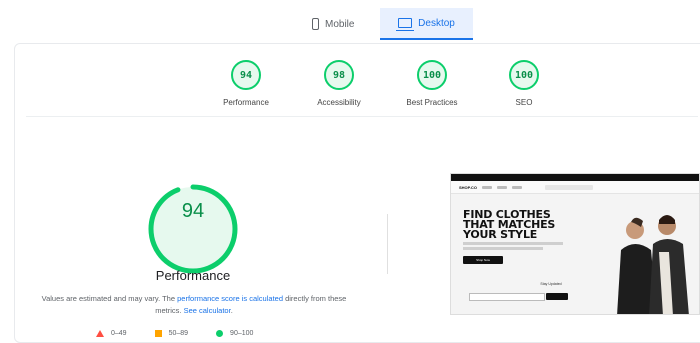  I want to click on tab-mobile: Mobile, so click(333, 24).